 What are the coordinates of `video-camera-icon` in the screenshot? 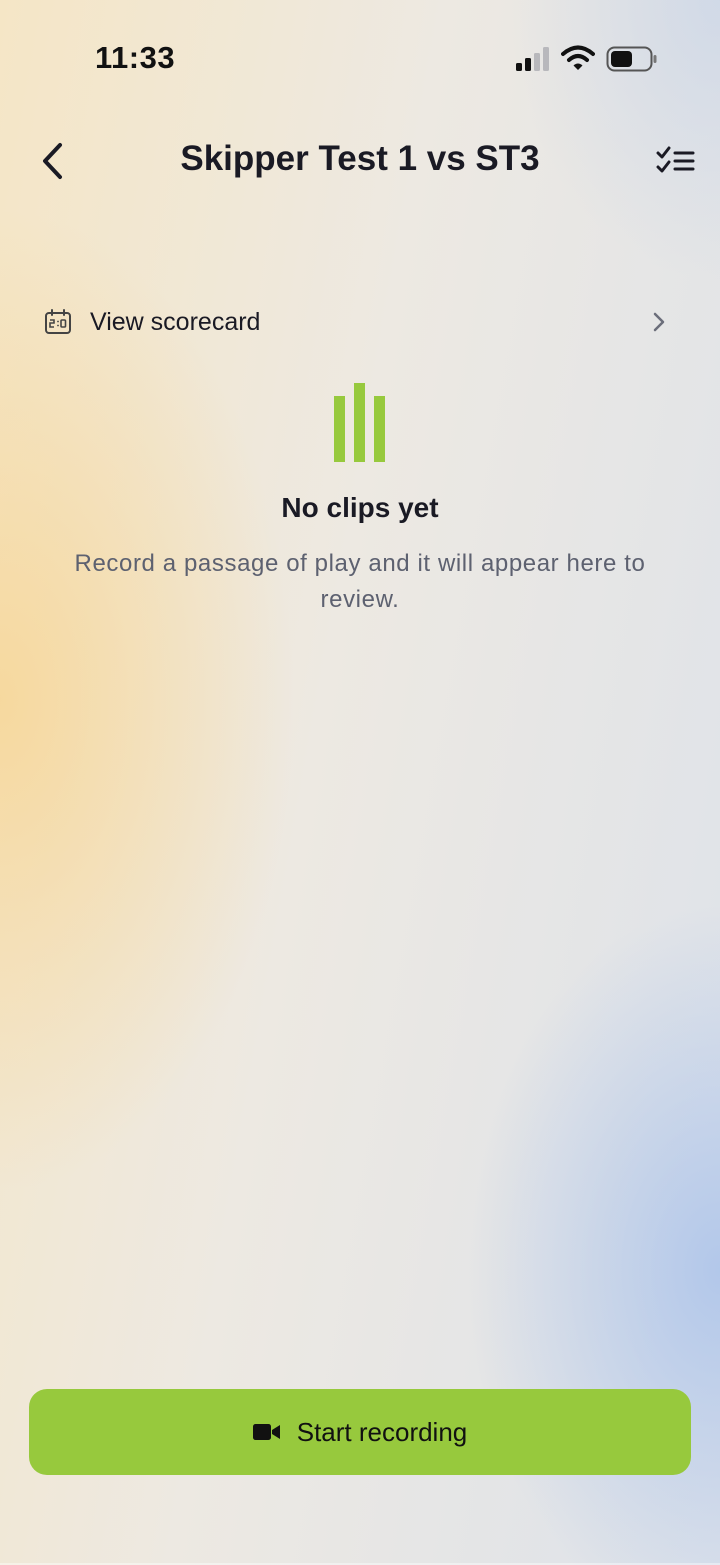 It's located at (266, 1432).